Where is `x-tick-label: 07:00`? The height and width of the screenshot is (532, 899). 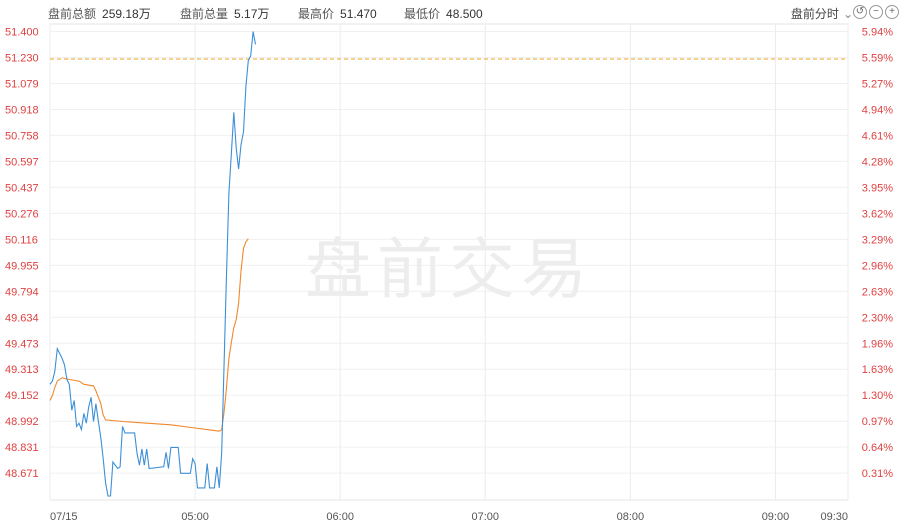
x-tick-label: 07:00 is located at coordinates (486, 517).